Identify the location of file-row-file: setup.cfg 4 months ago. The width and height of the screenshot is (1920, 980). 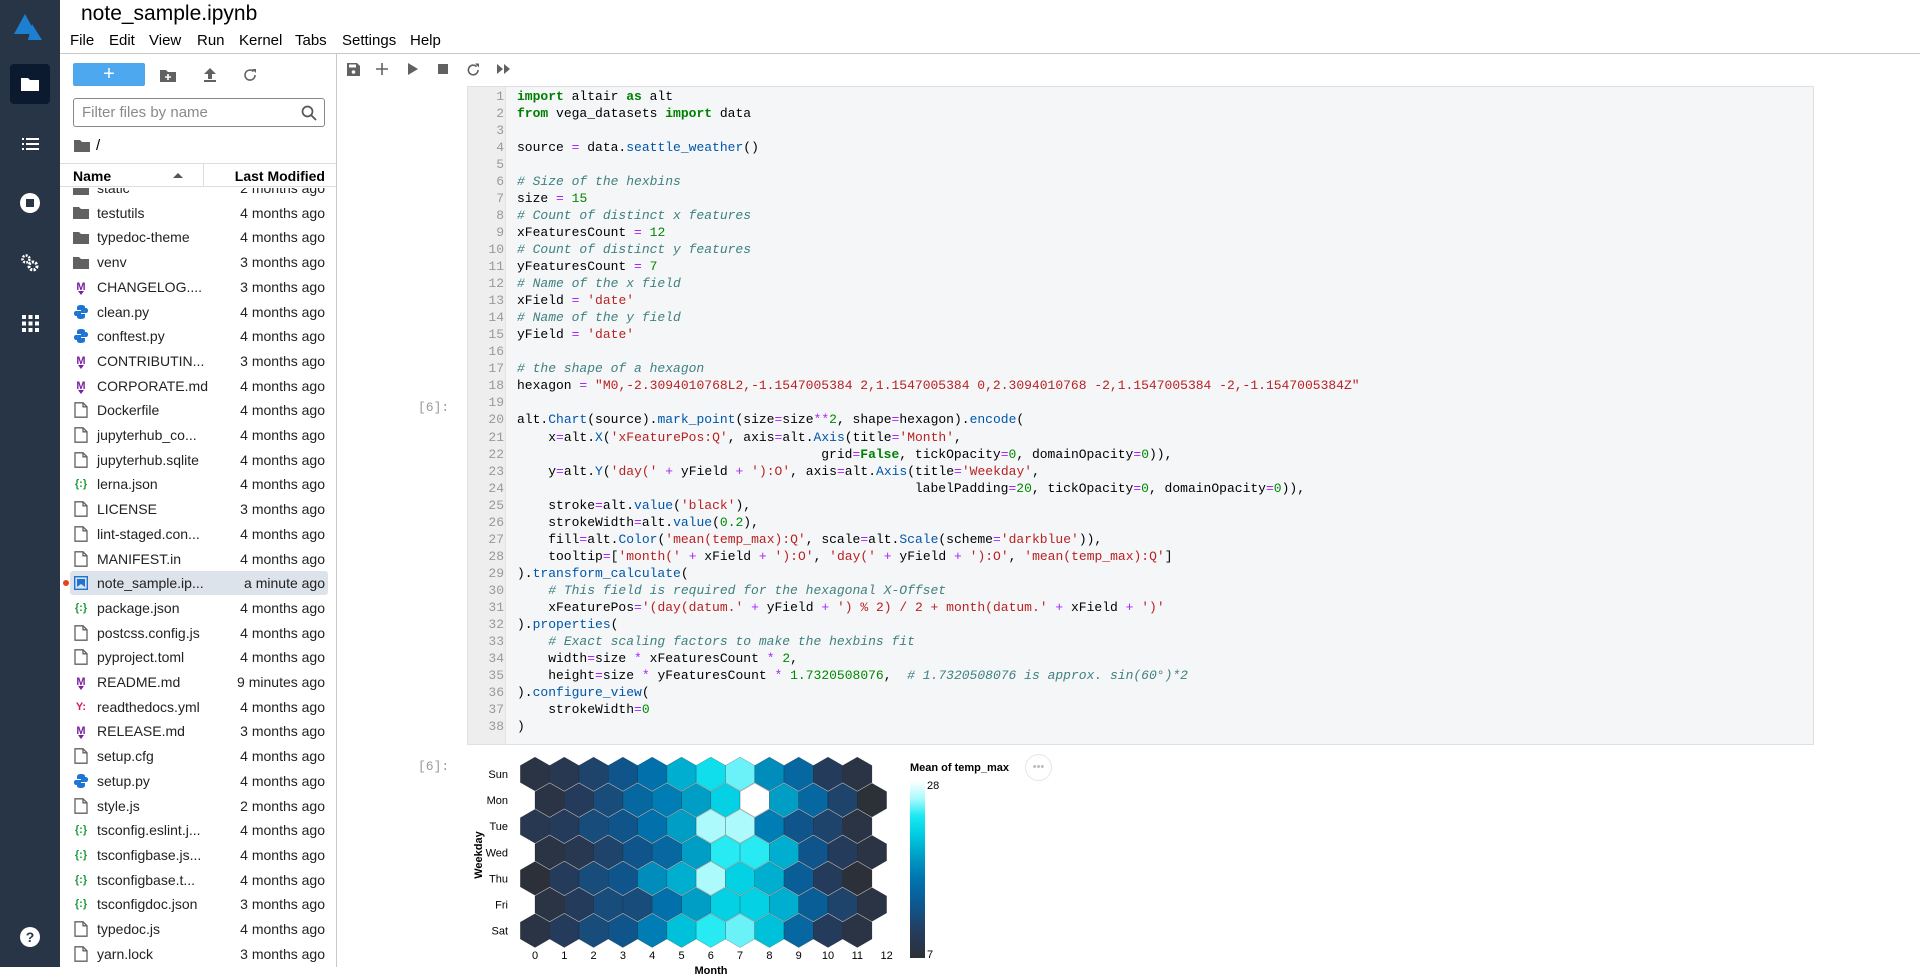
(199, 756).